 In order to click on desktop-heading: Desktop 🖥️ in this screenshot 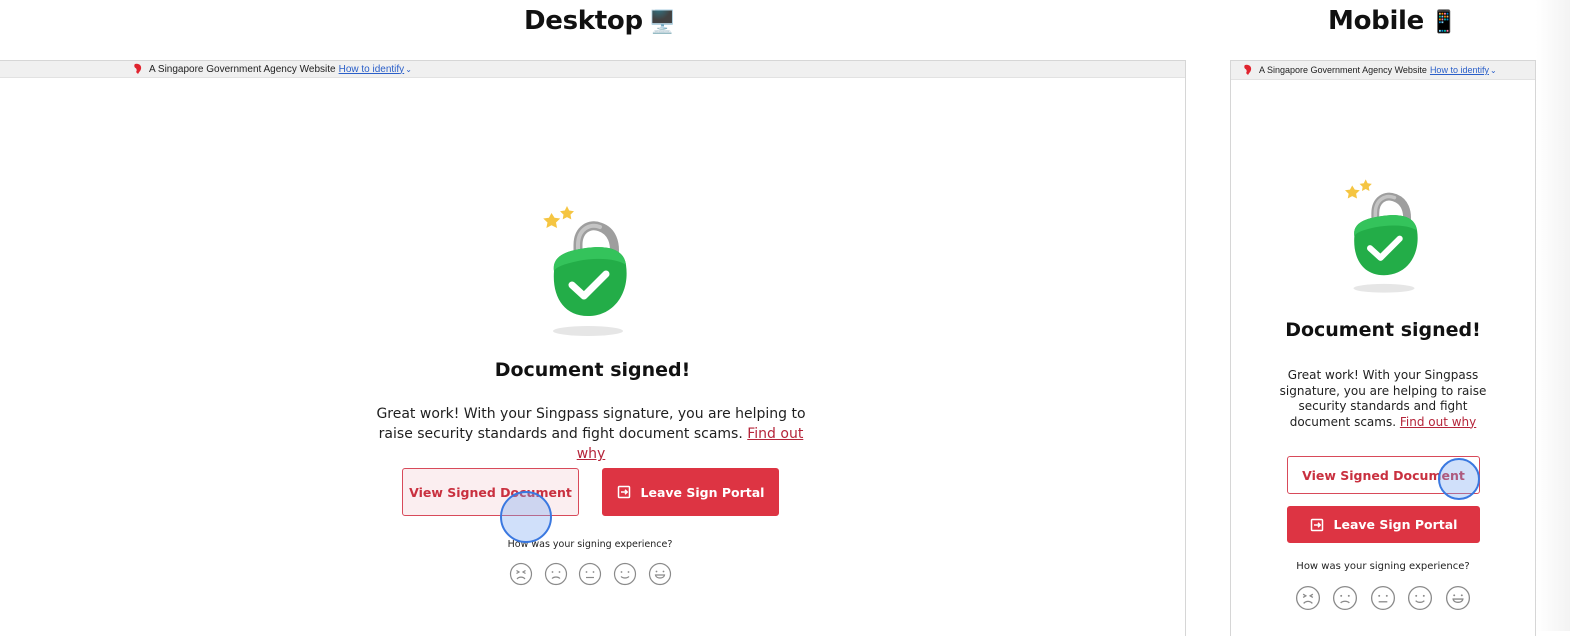, I will do `click(600, 21)`.